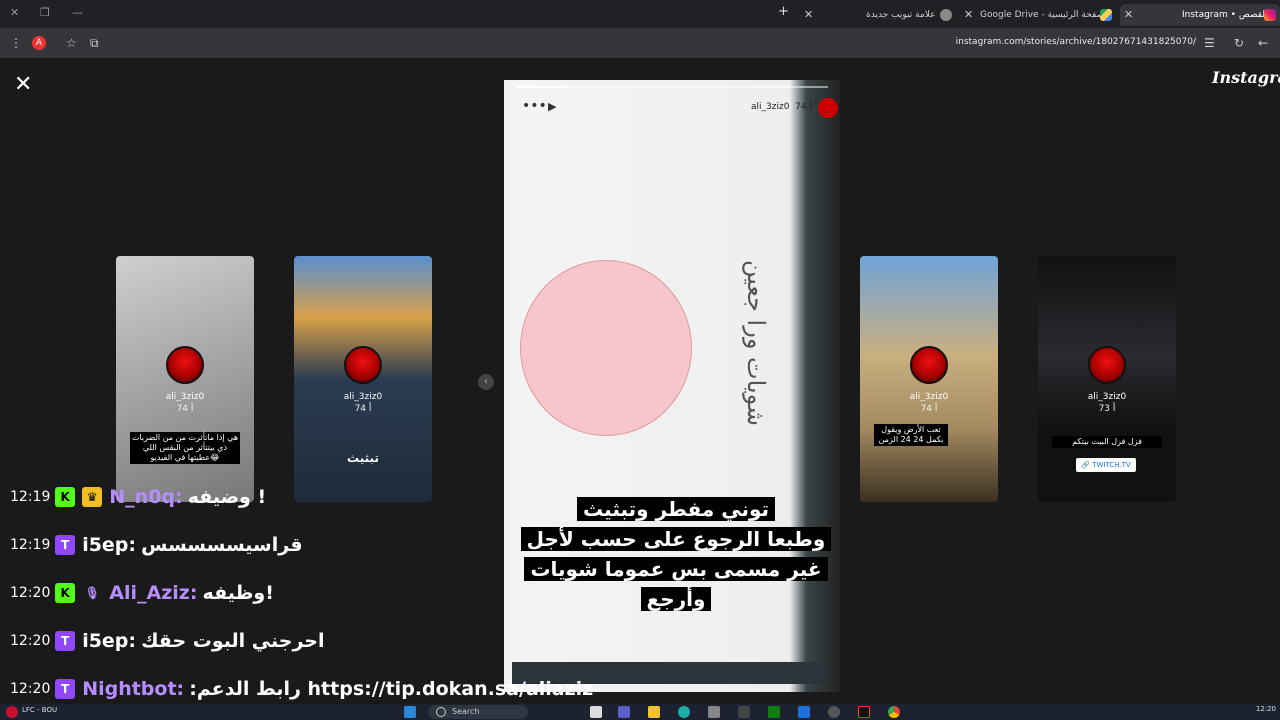 The image size is (1280, 720). Describe the element at coordinates (864, 712) in the screenshot. I see `tiktok-icon` at that location.